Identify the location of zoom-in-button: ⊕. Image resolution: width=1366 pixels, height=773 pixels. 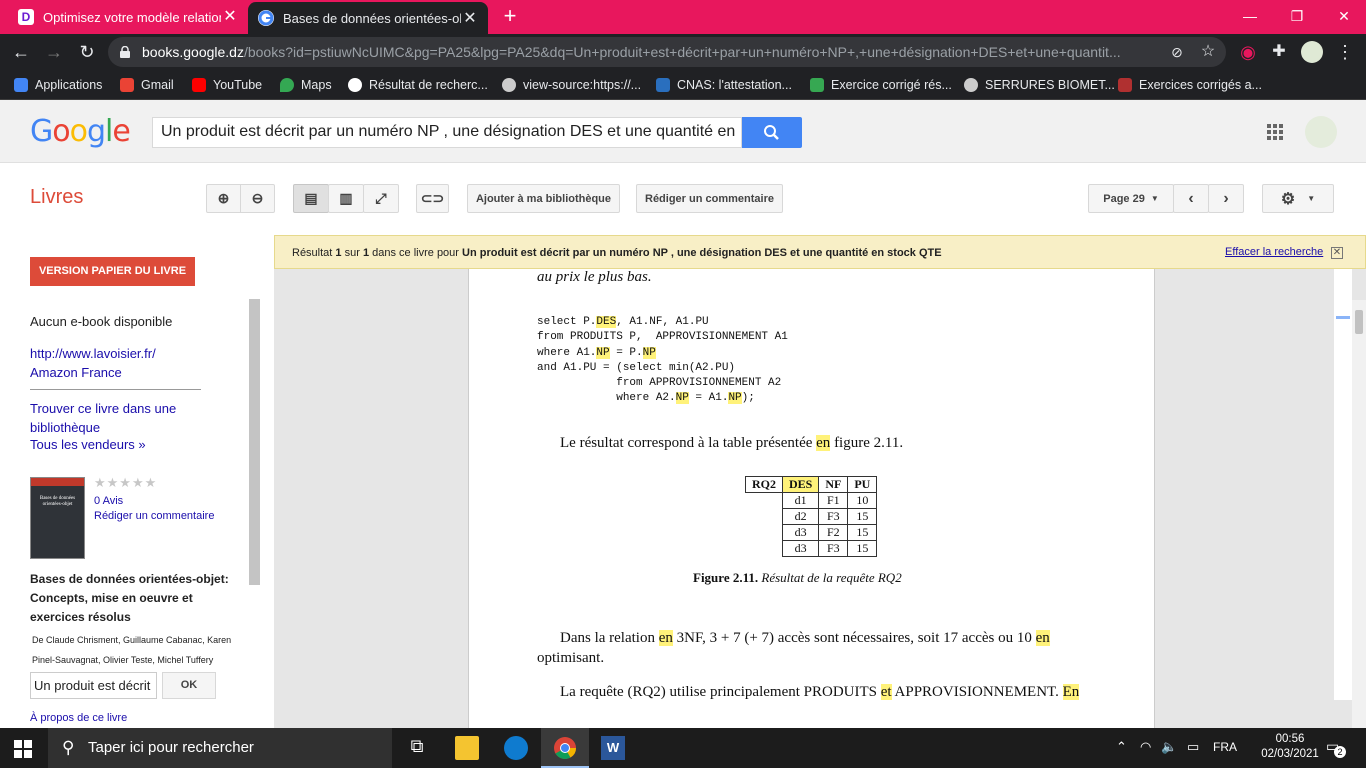
(223, 198).